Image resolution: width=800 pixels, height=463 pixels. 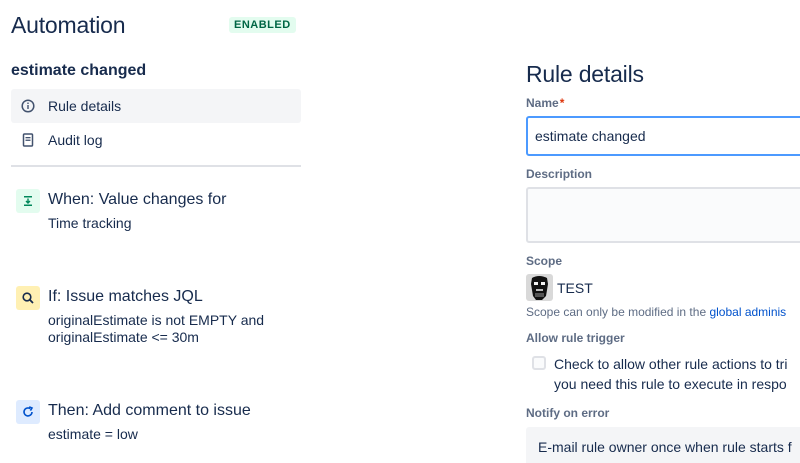 I want to click on scope-project-name: TEST, so click(x=575, y=287).